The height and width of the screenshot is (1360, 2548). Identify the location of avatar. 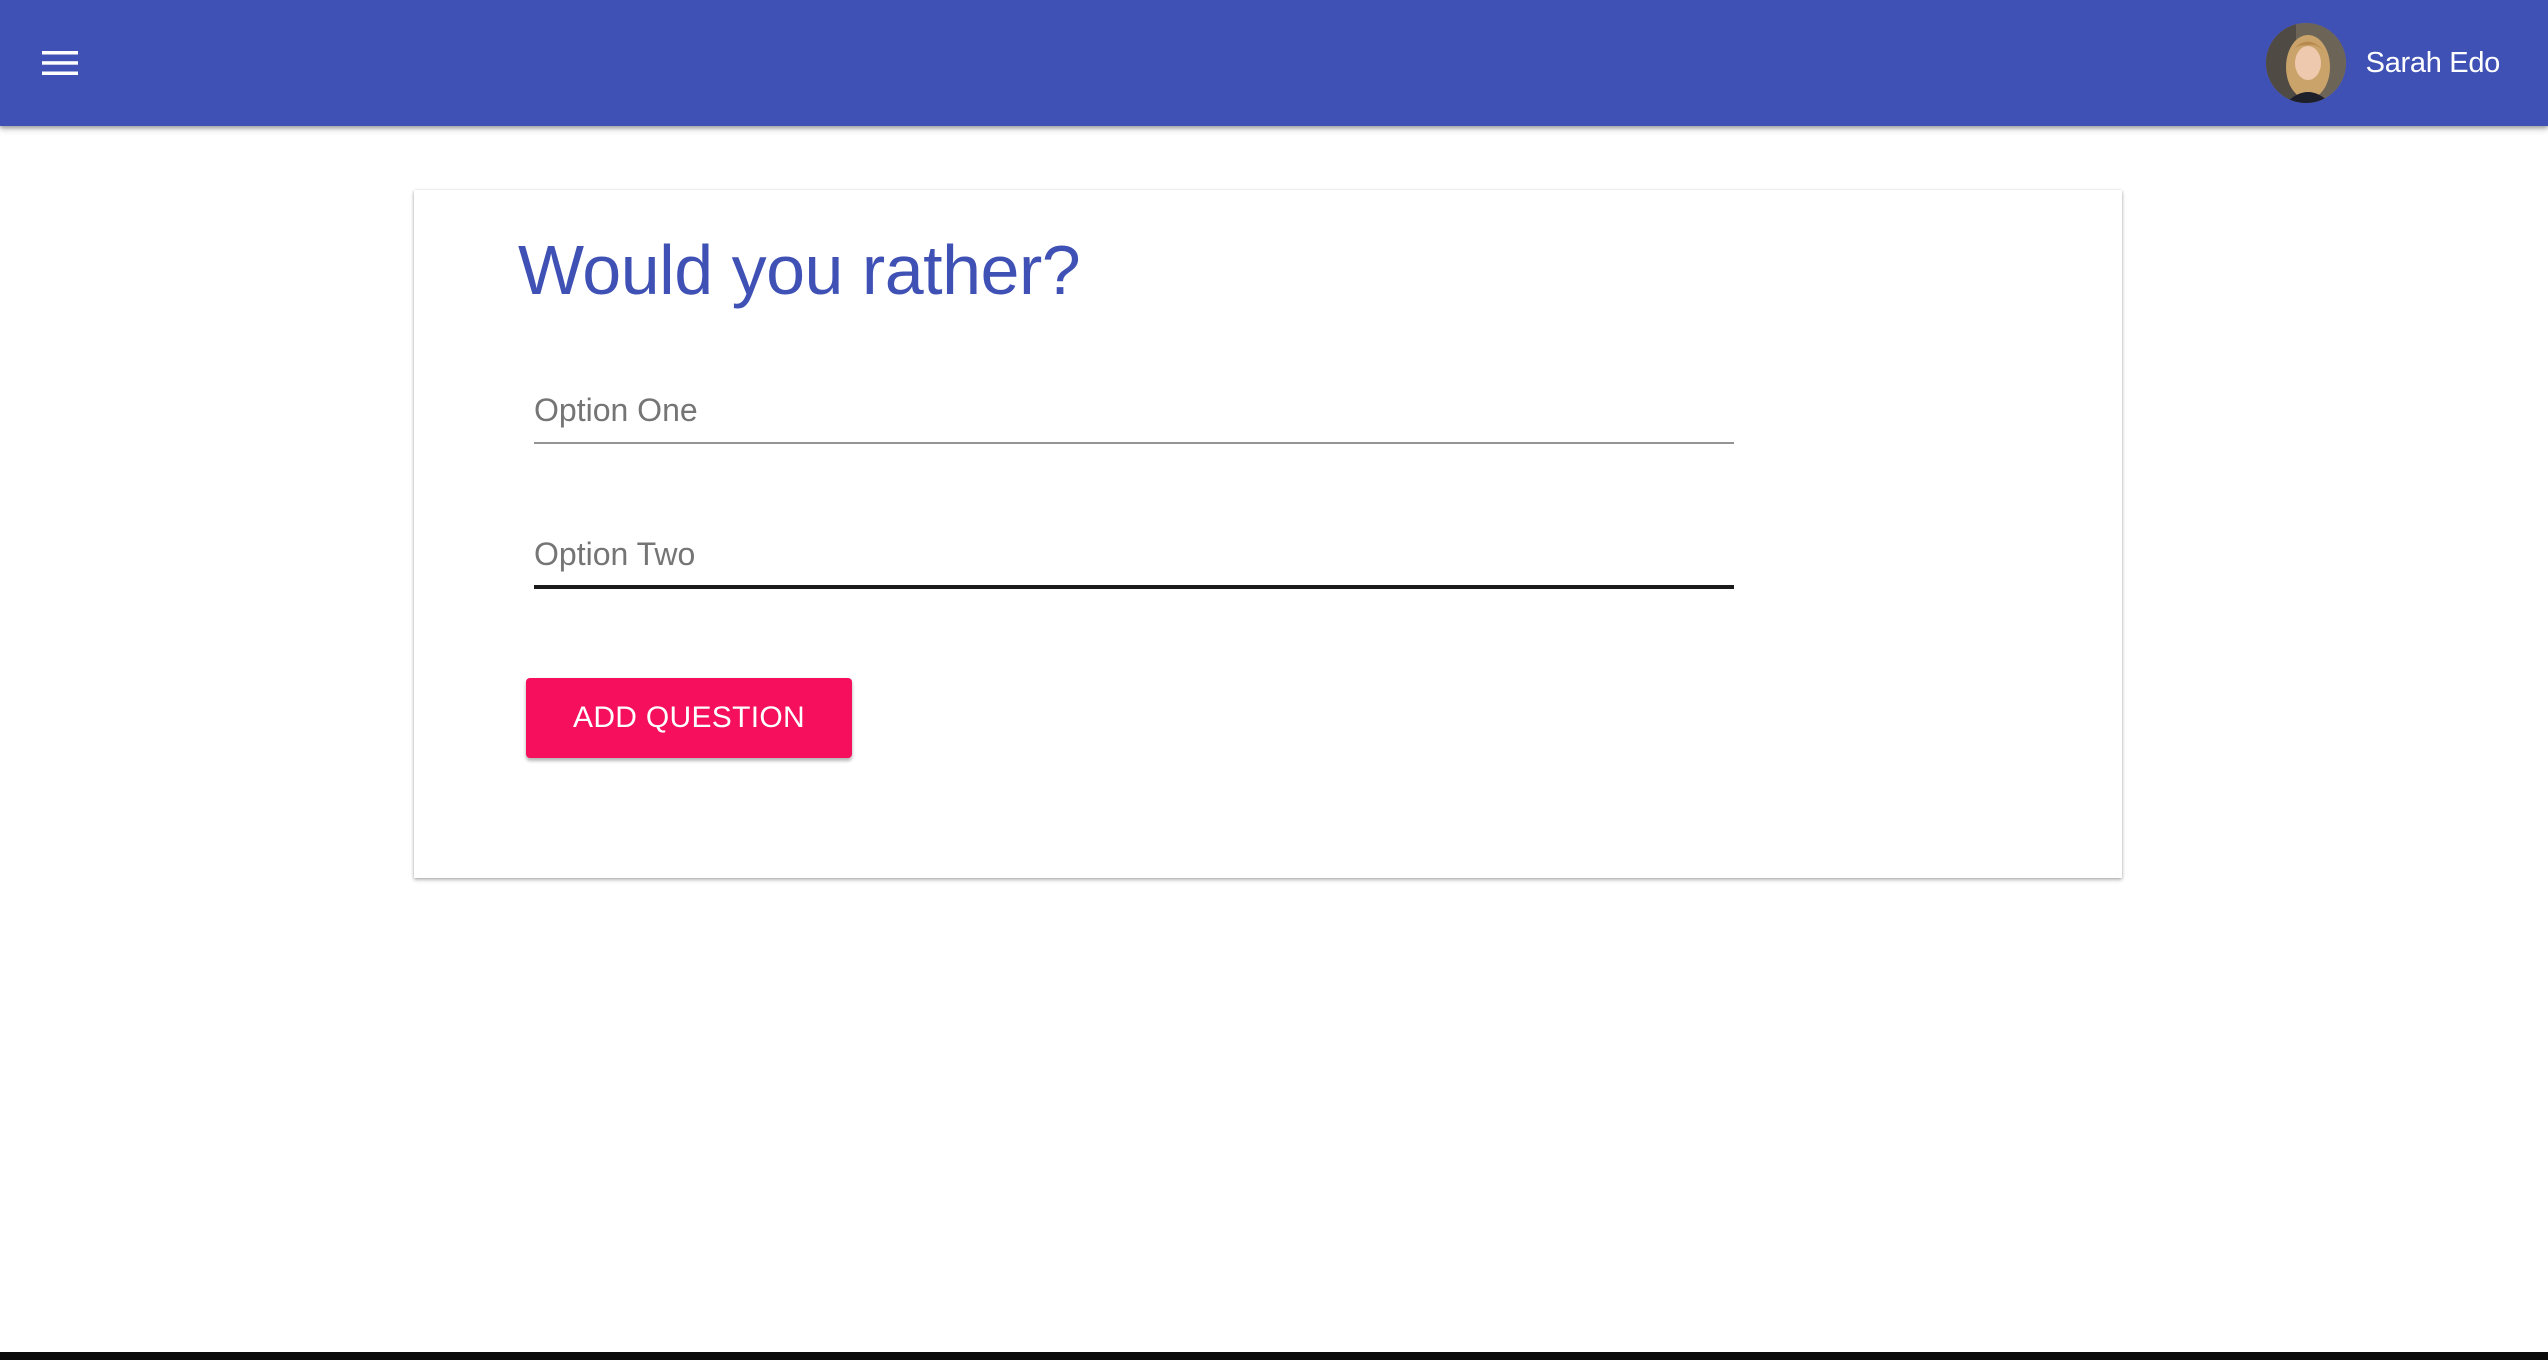
(2305, 63).